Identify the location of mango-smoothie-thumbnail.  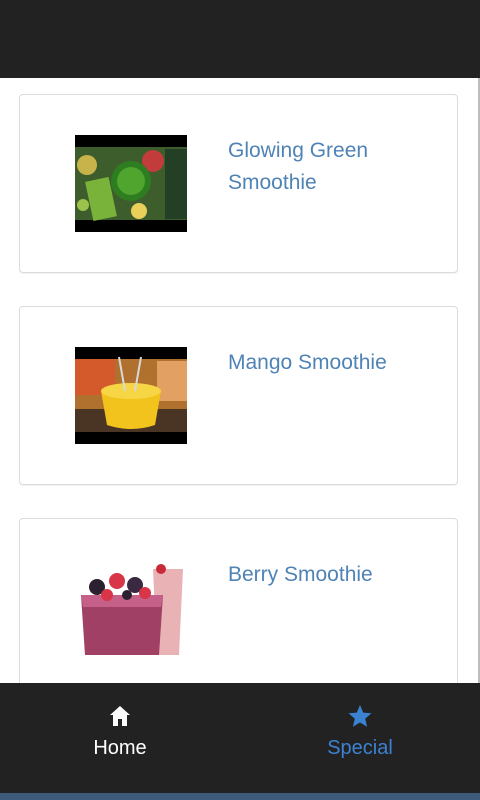
(131, 395).